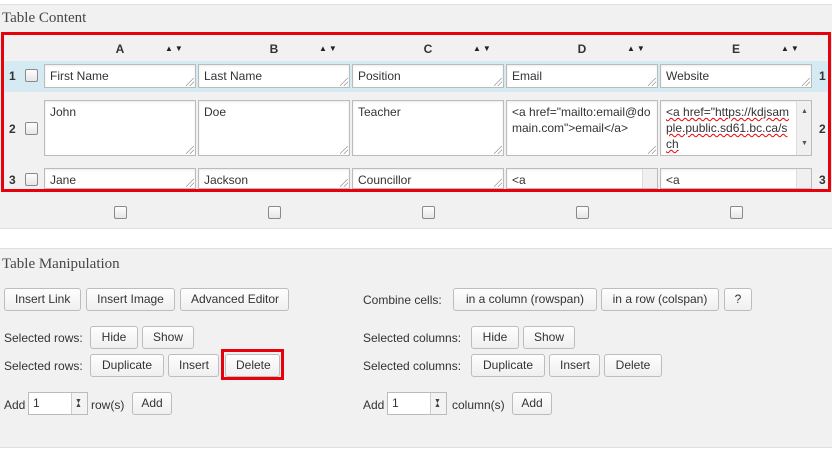 The height and width of the screenshot is (450, 832). I want to click on combine-cells-label: Combine cells:, so click(402, 300).